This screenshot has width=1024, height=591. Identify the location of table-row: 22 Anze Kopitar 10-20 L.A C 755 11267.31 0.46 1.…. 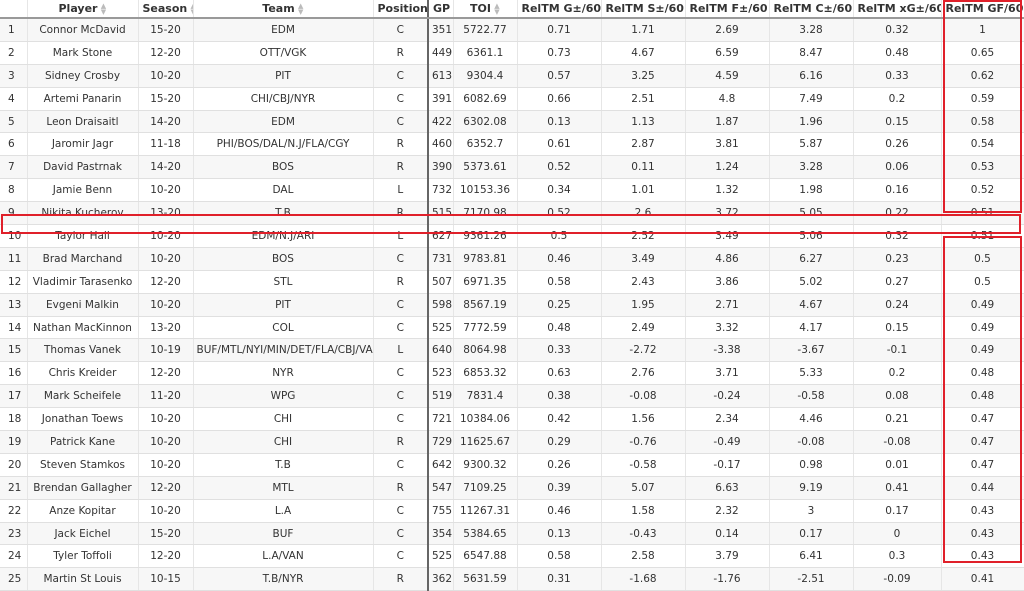
(512, 511).